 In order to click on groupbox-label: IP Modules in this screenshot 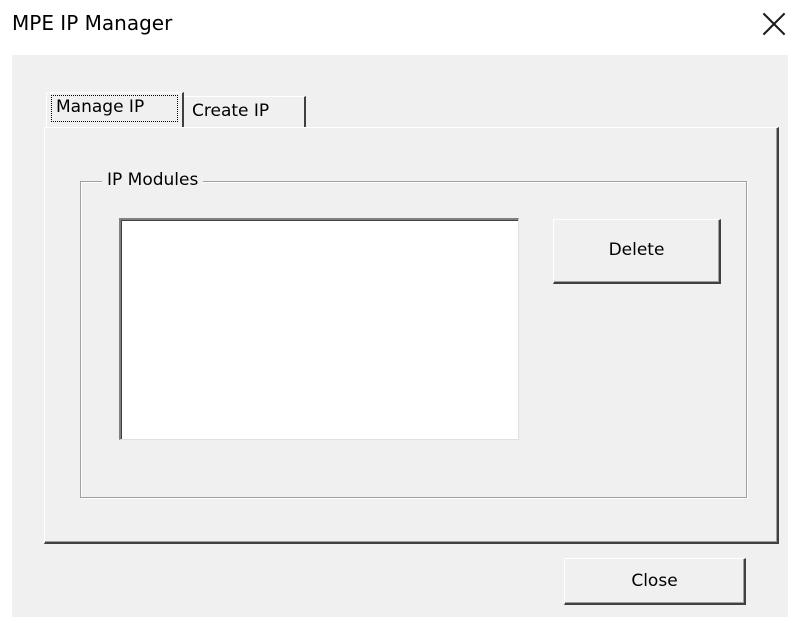, I will do `click(153, 180)`.